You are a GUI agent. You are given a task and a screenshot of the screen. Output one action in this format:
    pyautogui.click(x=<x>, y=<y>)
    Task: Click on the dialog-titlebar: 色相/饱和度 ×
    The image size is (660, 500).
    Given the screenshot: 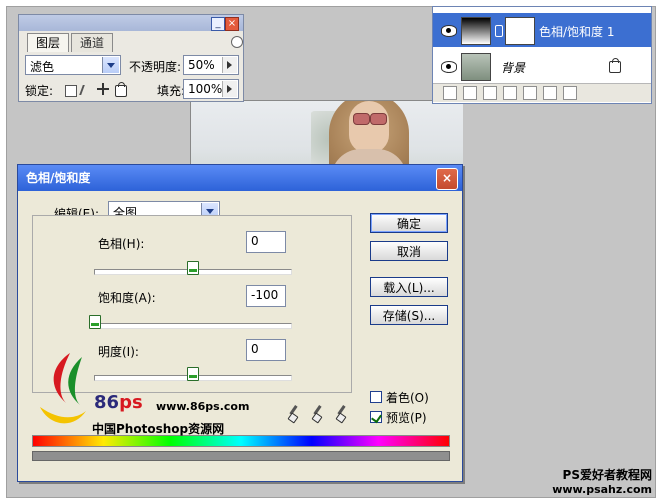 What is the action you would take?
    pyautogui.click(x=240, y=178)
    